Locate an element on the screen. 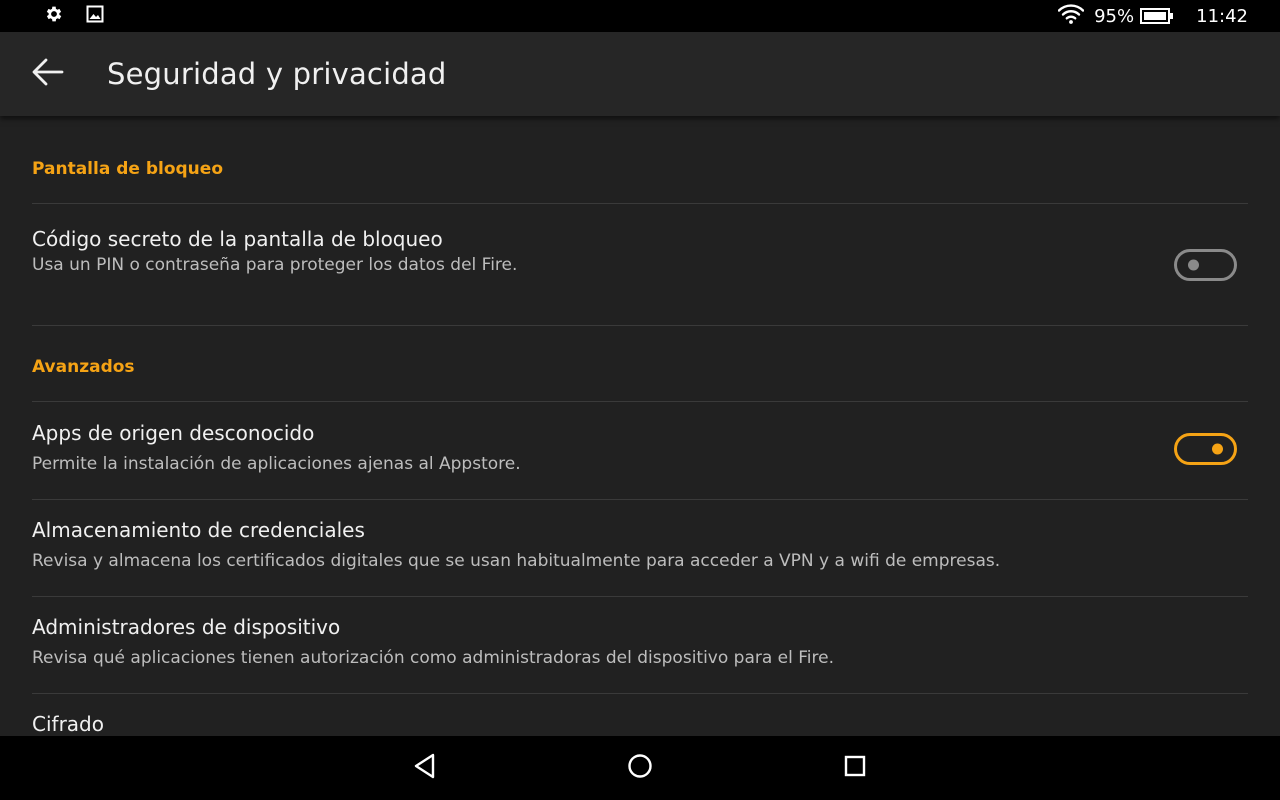 Image resolution: width=1280 pixels, height=800 pixels. arrow-left-icon is located at coordinates (48, 74).